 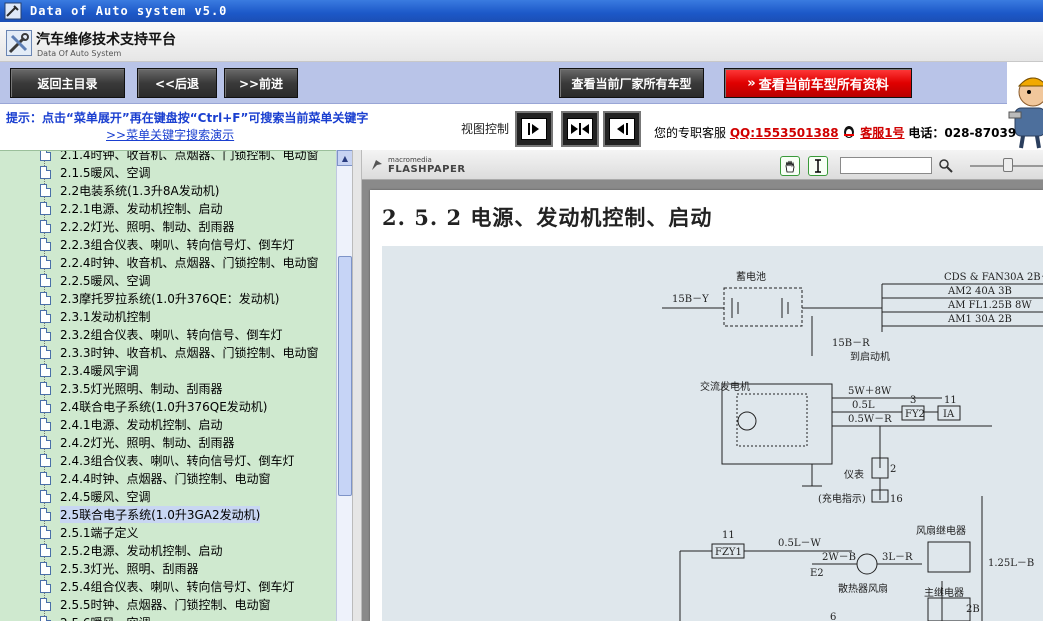 What do you see at coordinates (751, 83) in the screenshot?
I see `double-chevron-icon: »` at bounding box center [751, 83].